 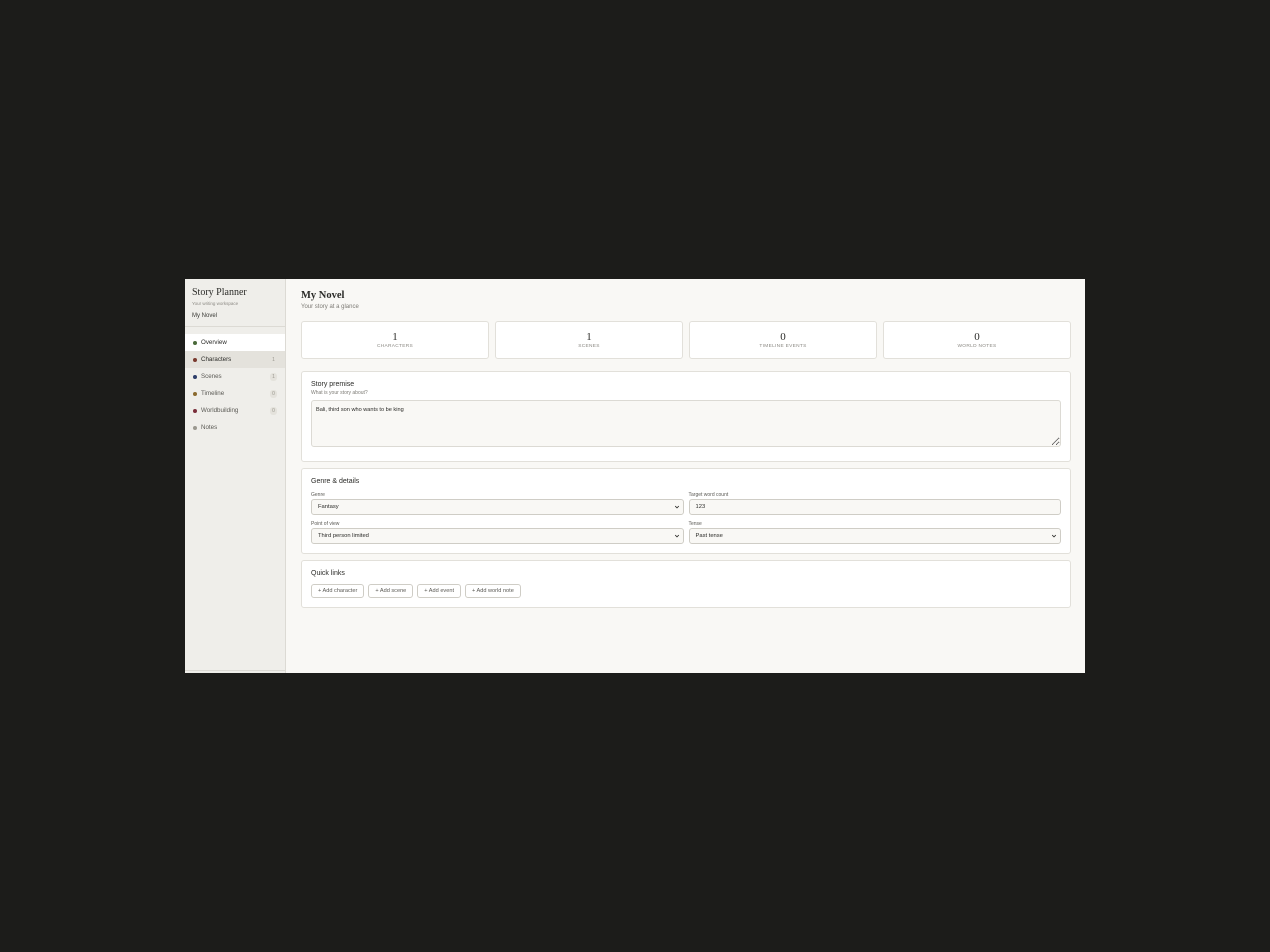 I want to click on tense-value: Past tense, so click(x=709, y=536).